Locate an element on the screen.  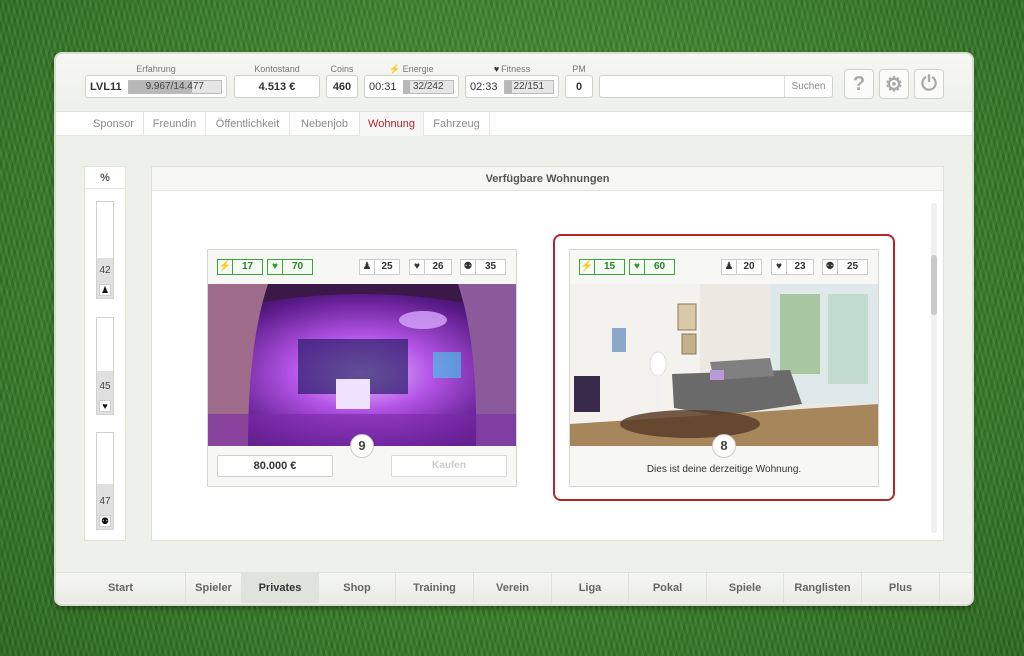
nav-ranglisten: Ranglisten is located at coordinates (823, 588).